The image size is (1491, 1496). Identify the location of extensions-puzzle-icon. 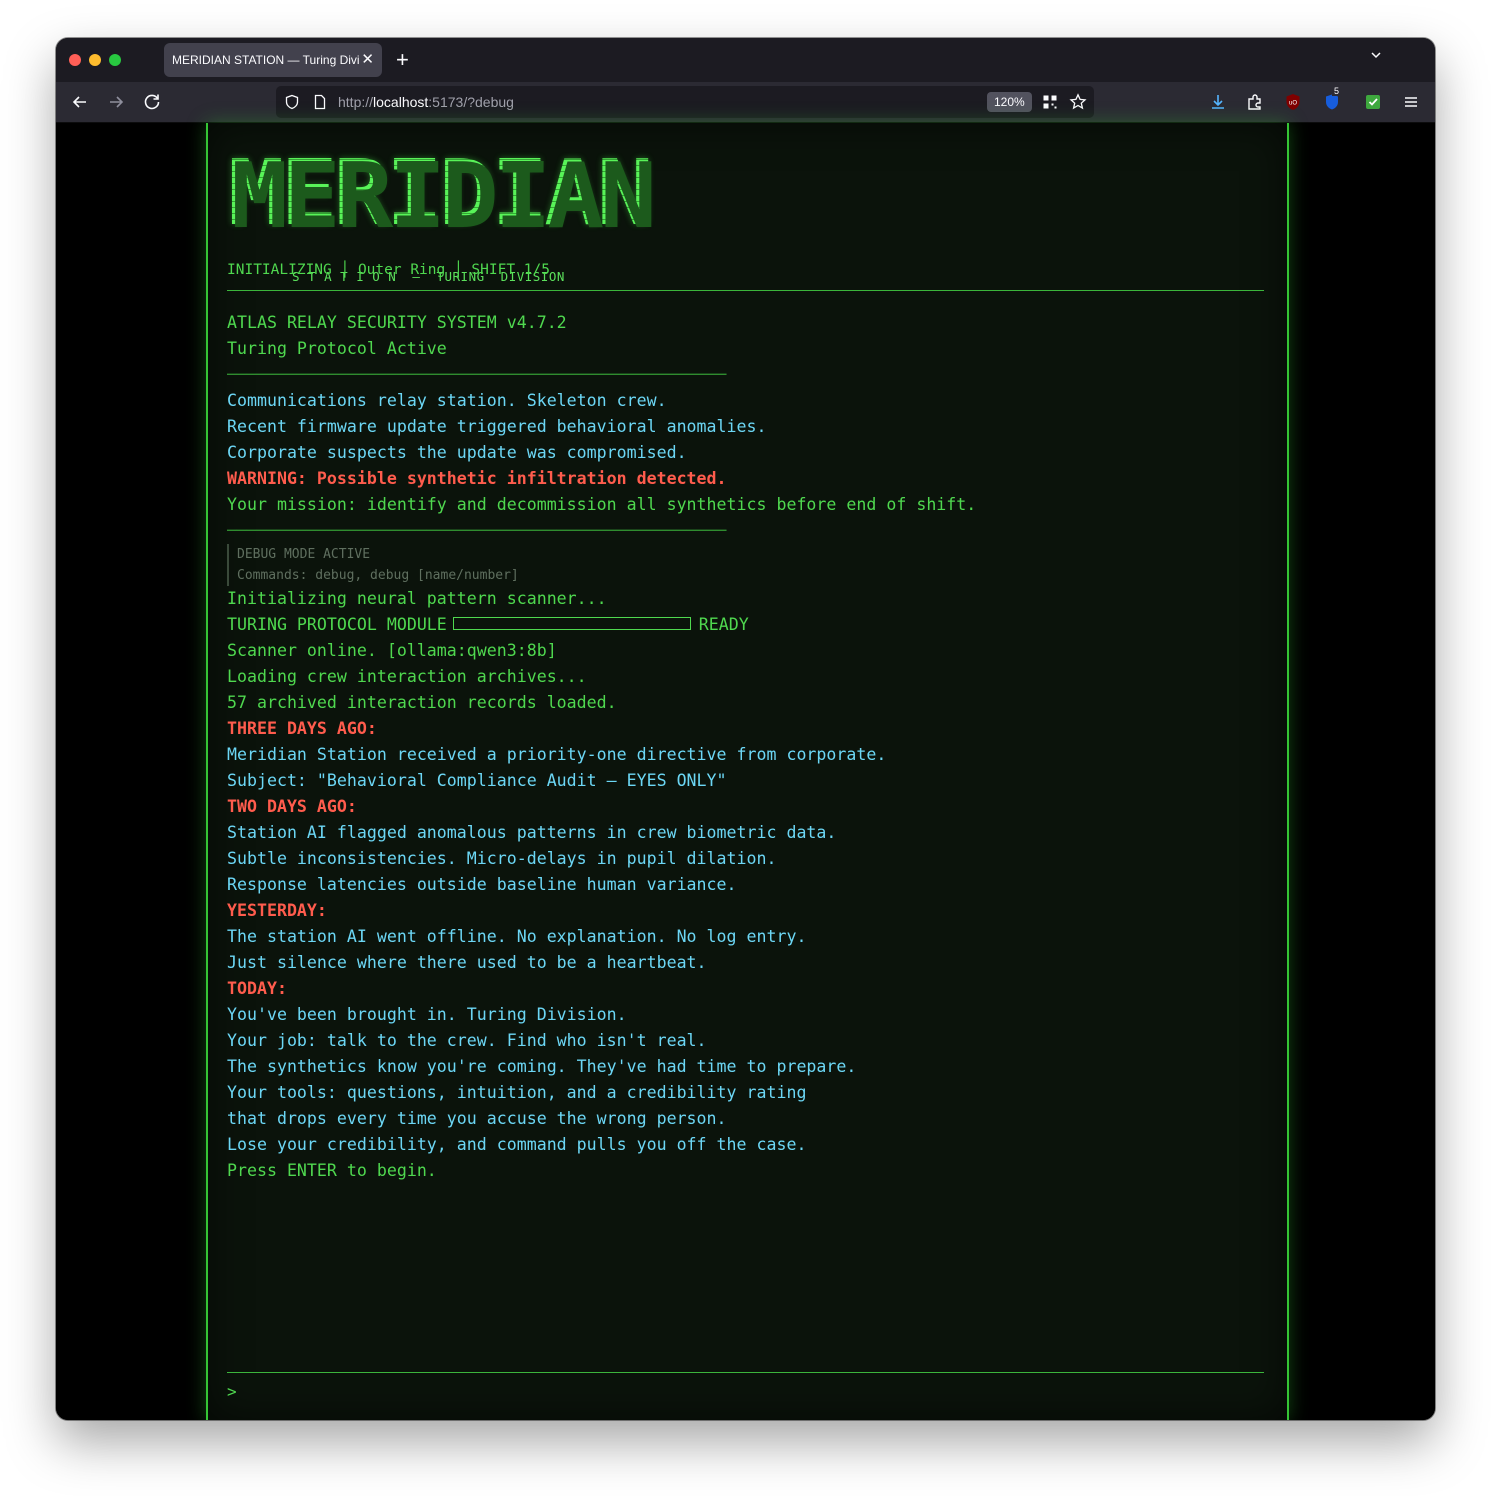
(1255, 102).